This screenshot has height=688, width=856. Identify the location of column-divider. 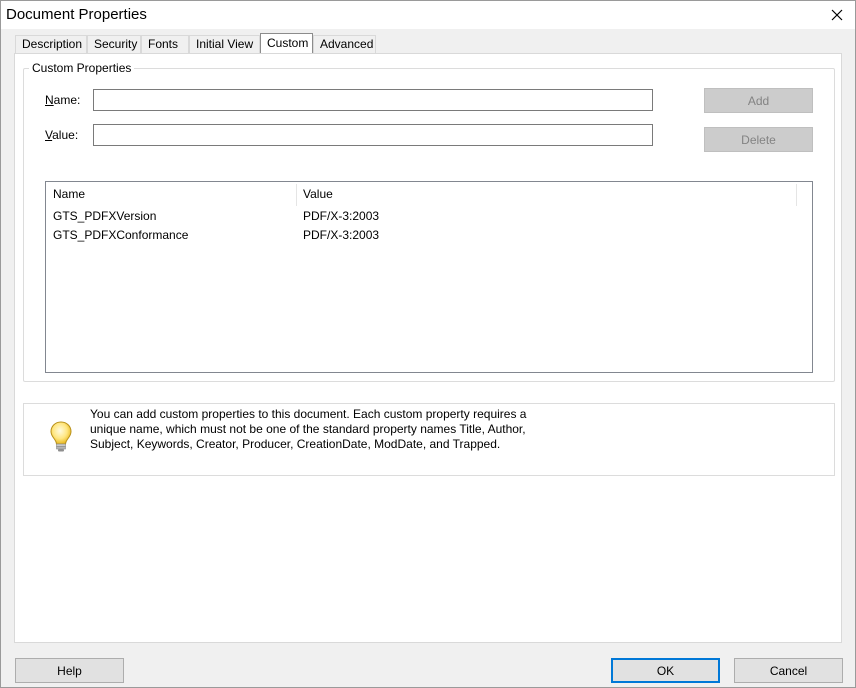
(796, 195).